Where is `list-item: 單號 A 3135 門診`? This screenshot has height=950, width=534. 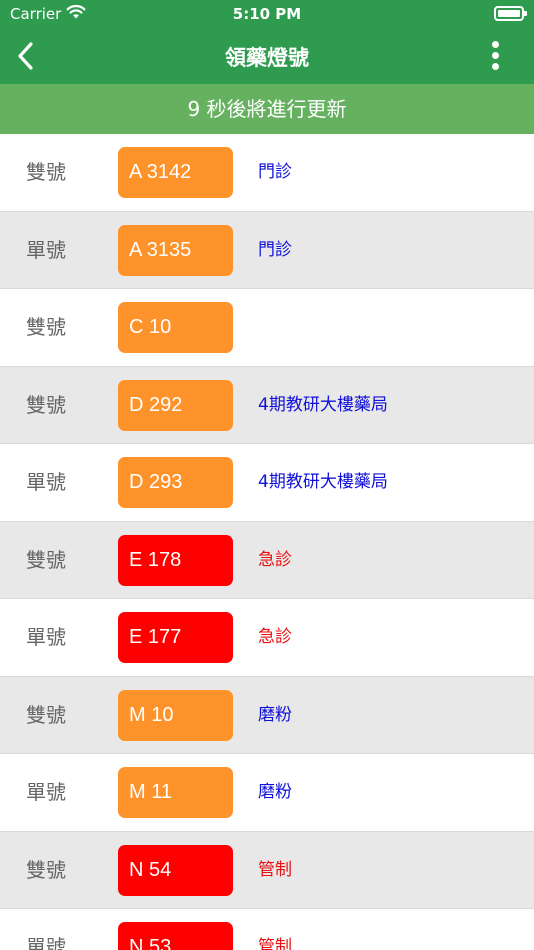
list-item: 單號 A 3135 門診 is located at coordinates (267, 250).